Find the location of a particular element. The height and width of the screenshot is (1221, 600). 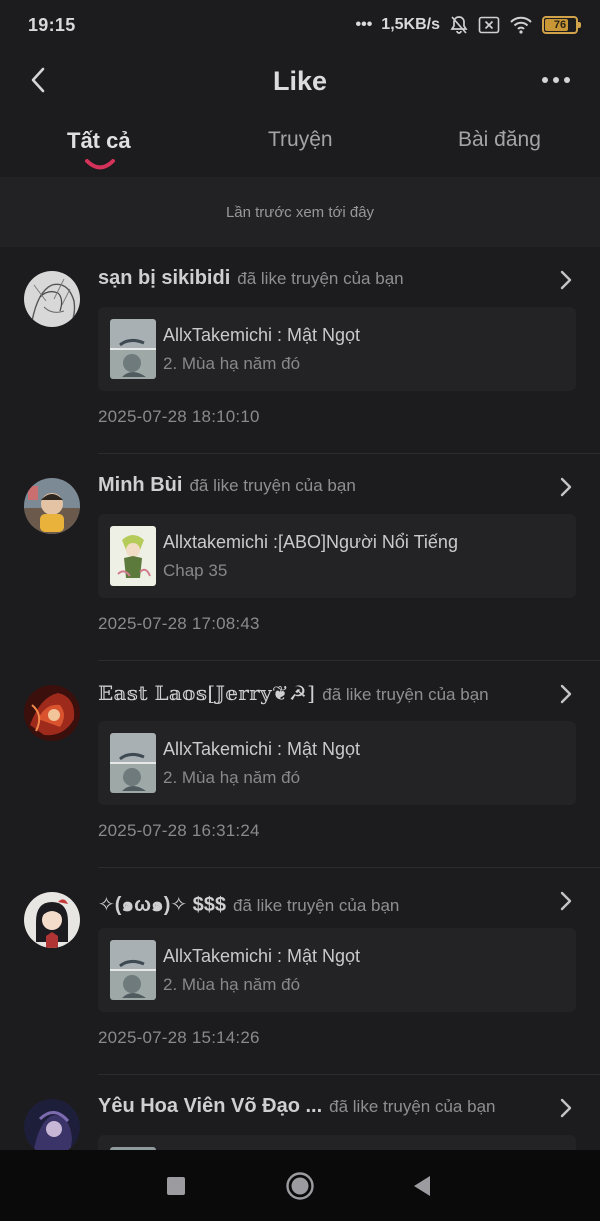

recent-apps-button is located at coordinates (176, 1186).